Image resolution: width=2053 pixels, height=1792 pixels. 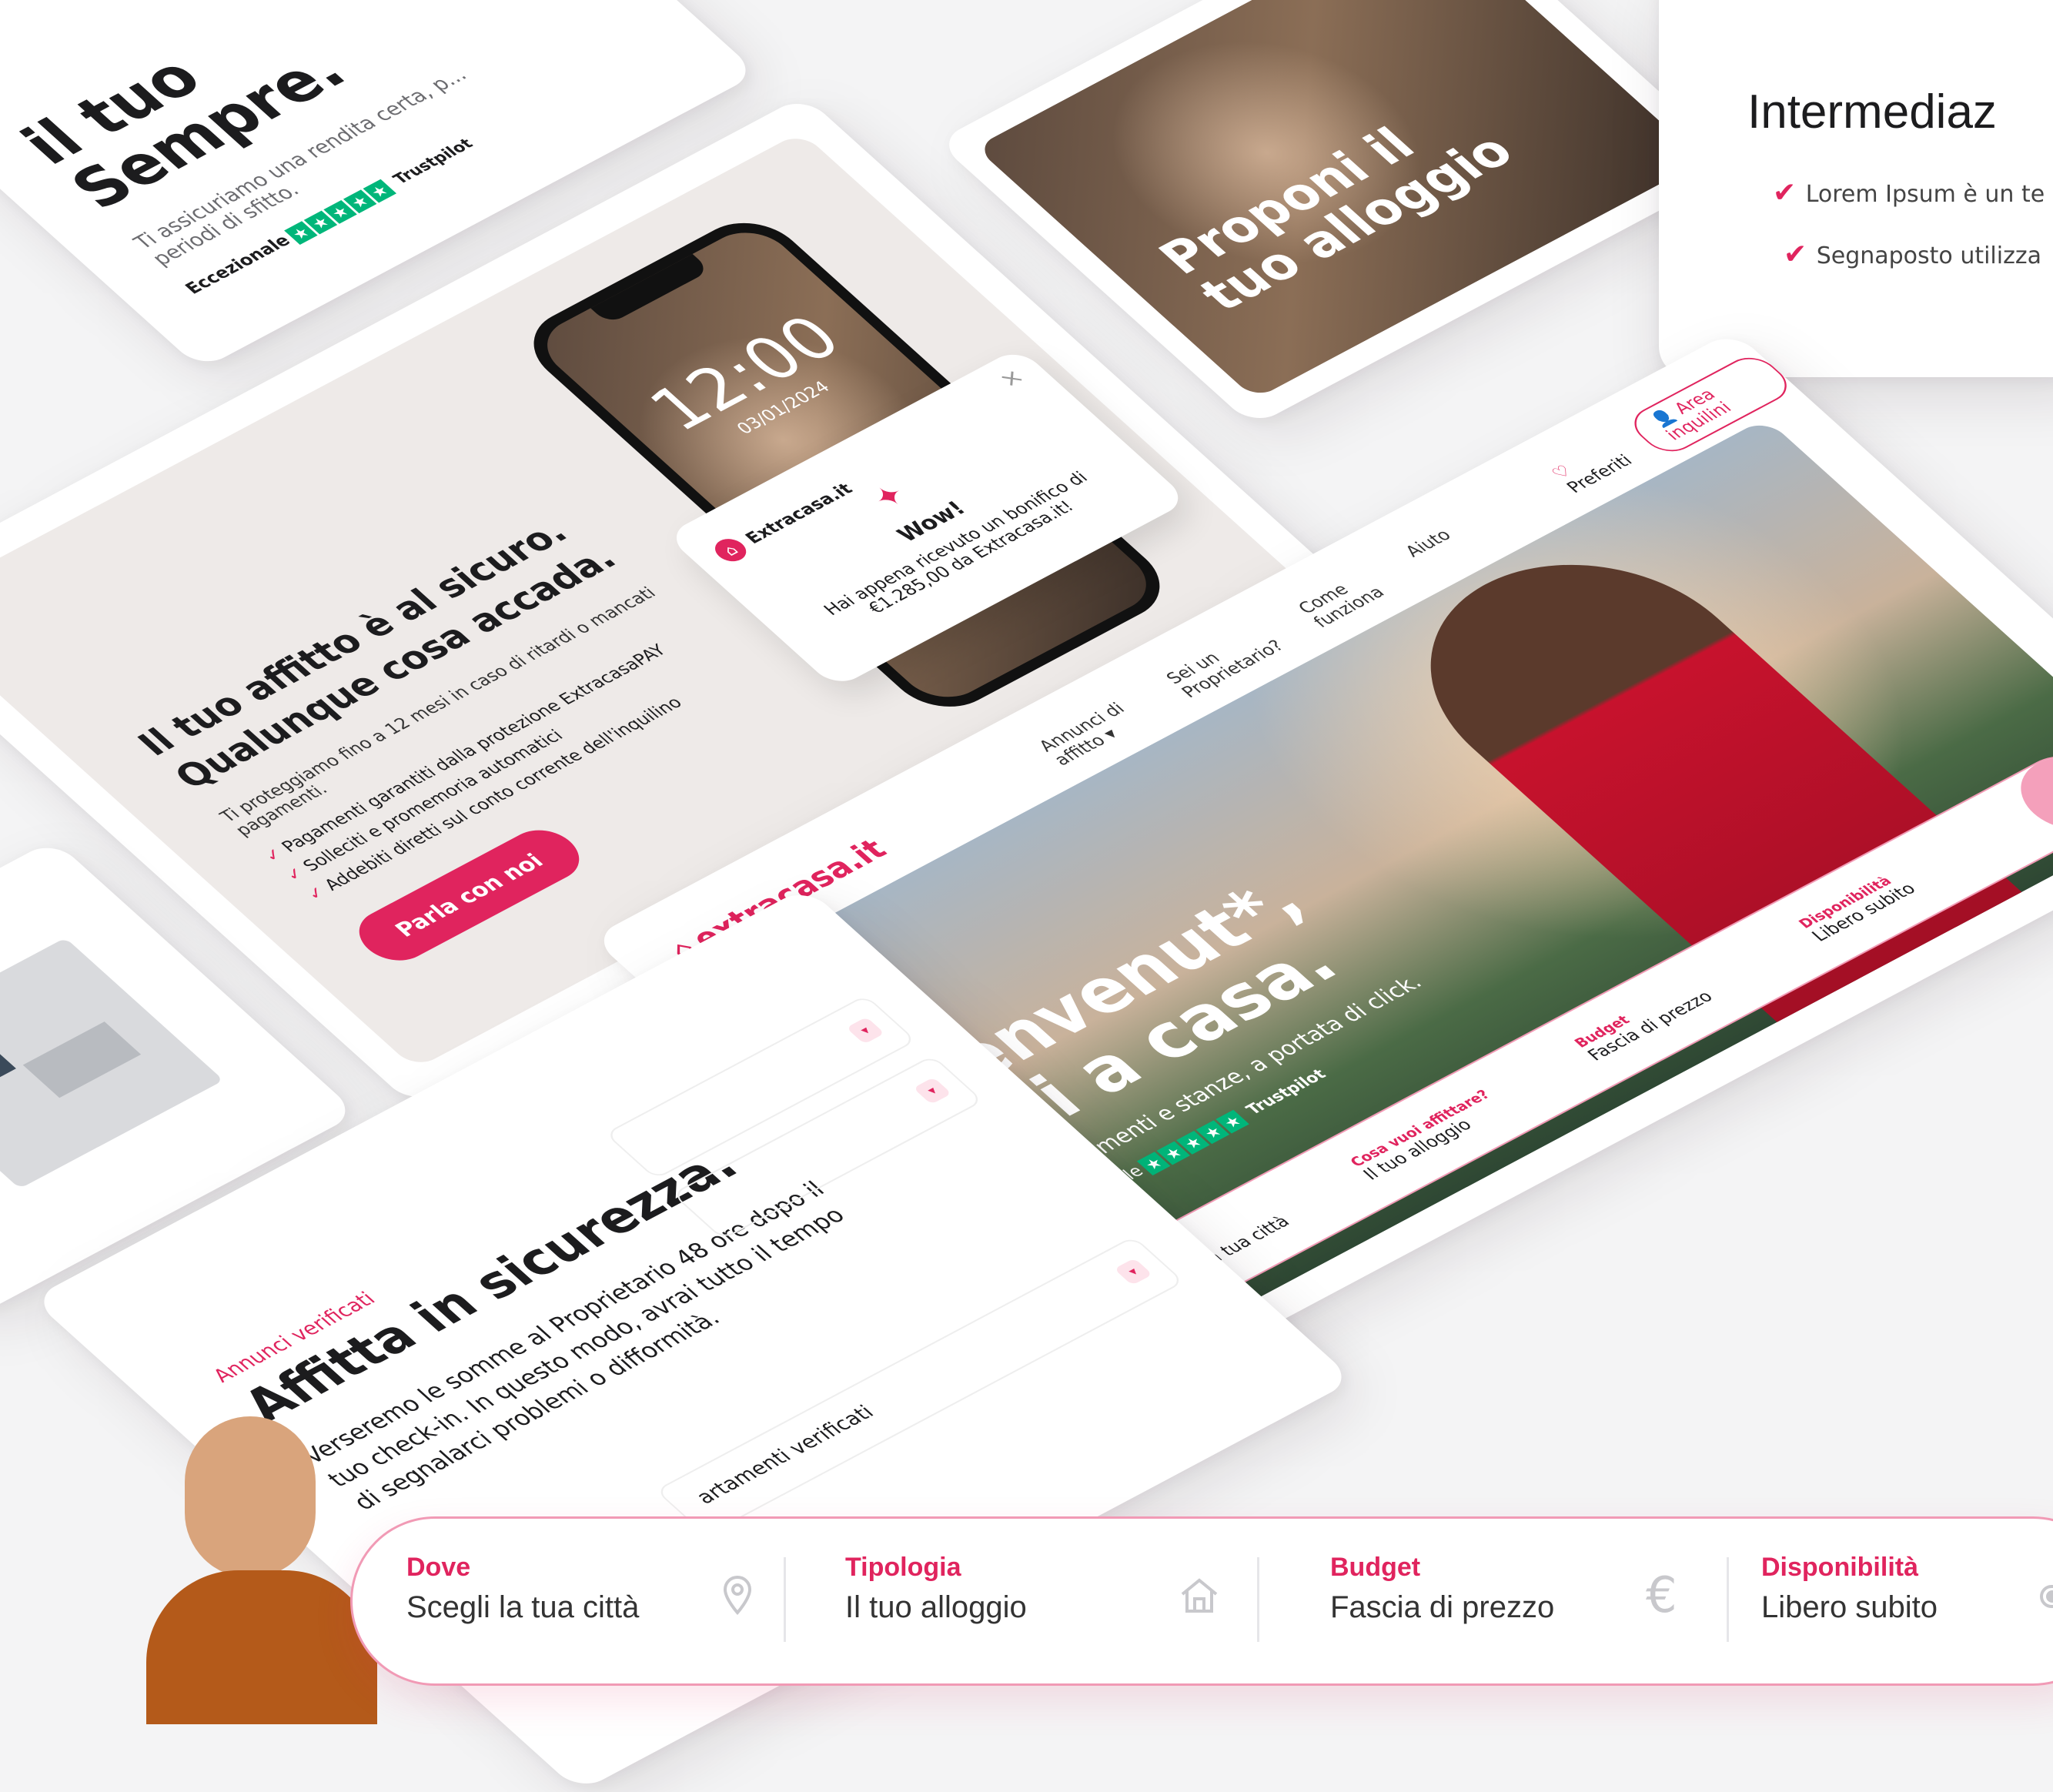 I want to click on party-icon: ✦, so click(x=890, y=497).